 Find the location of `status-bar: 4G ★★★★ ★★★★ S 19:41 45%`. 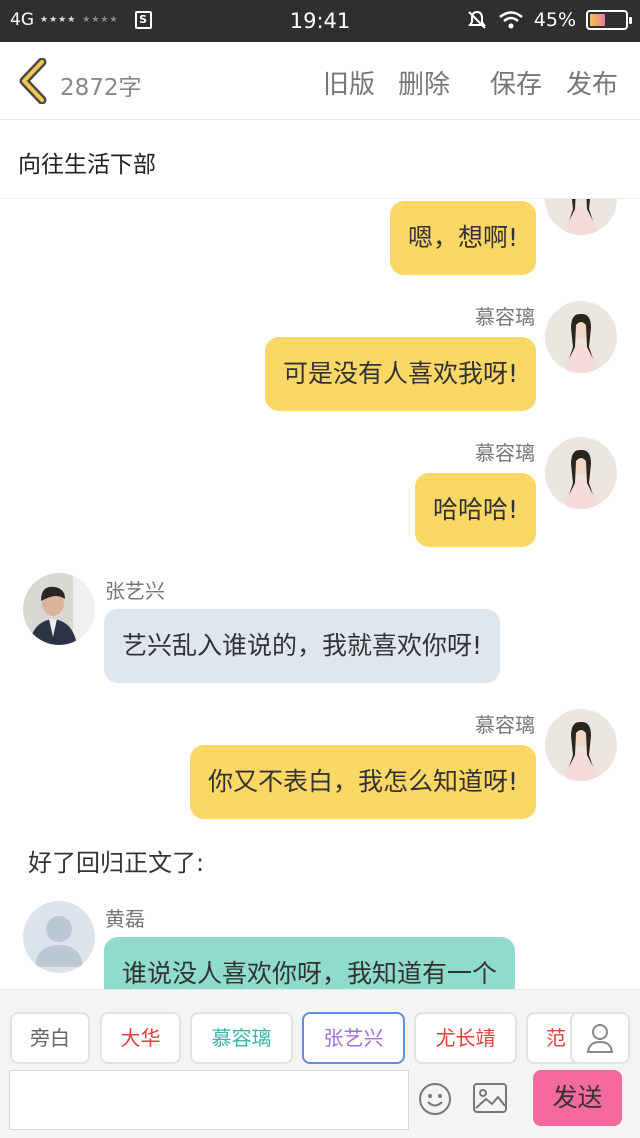

status-bar: 4G ★★★★ ★★★★ S 19:41 45% is located at coordinates (320, 21).